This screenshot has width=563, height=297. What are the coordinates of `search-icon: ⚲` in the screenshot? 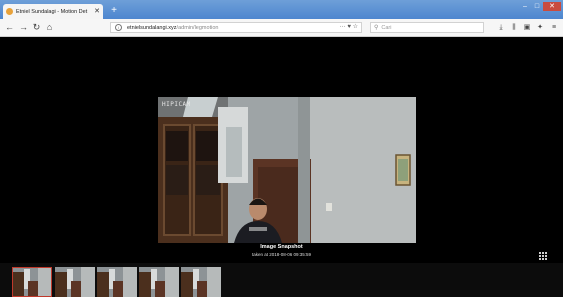 It's located at (376, 28).